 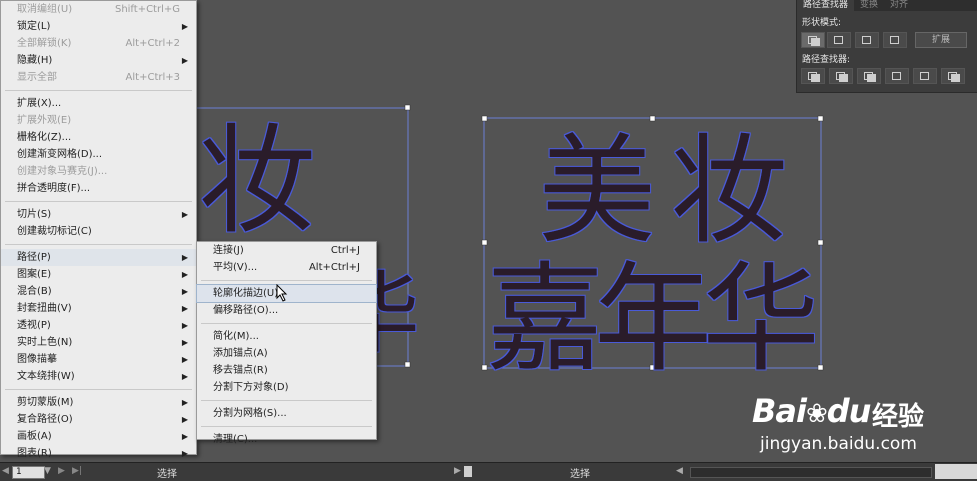 What do you see at coordinates (897, 76) in the screenshot?
I see `crop-button` at bounding box center [897, 76].